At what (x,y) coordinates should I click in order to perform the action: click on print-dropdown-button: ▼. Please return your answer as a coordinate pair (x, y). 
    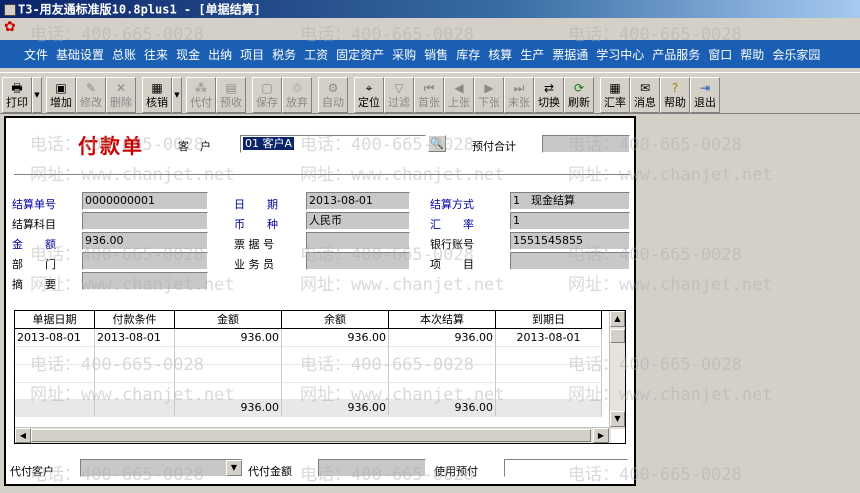
    Looking at the image, I should click on (37, 95).